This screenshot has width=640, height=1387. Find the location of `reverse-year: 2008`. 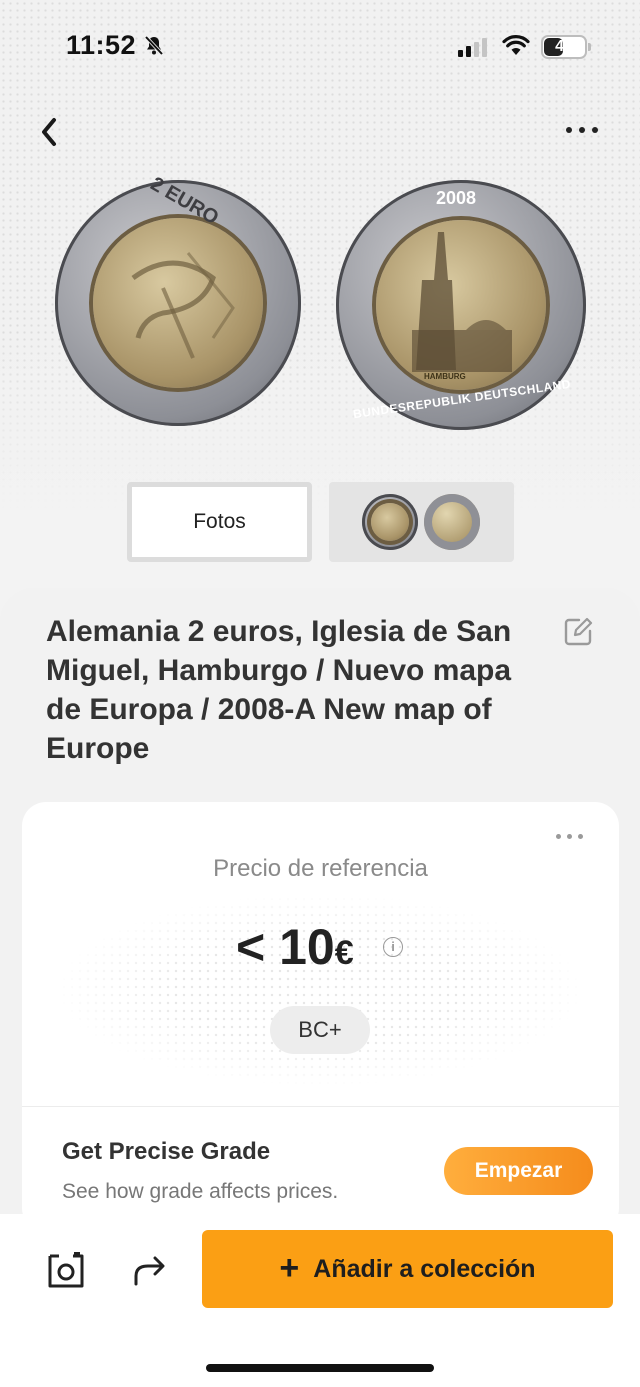

reverse-year: 2008 is located at coordinates (456, 198).